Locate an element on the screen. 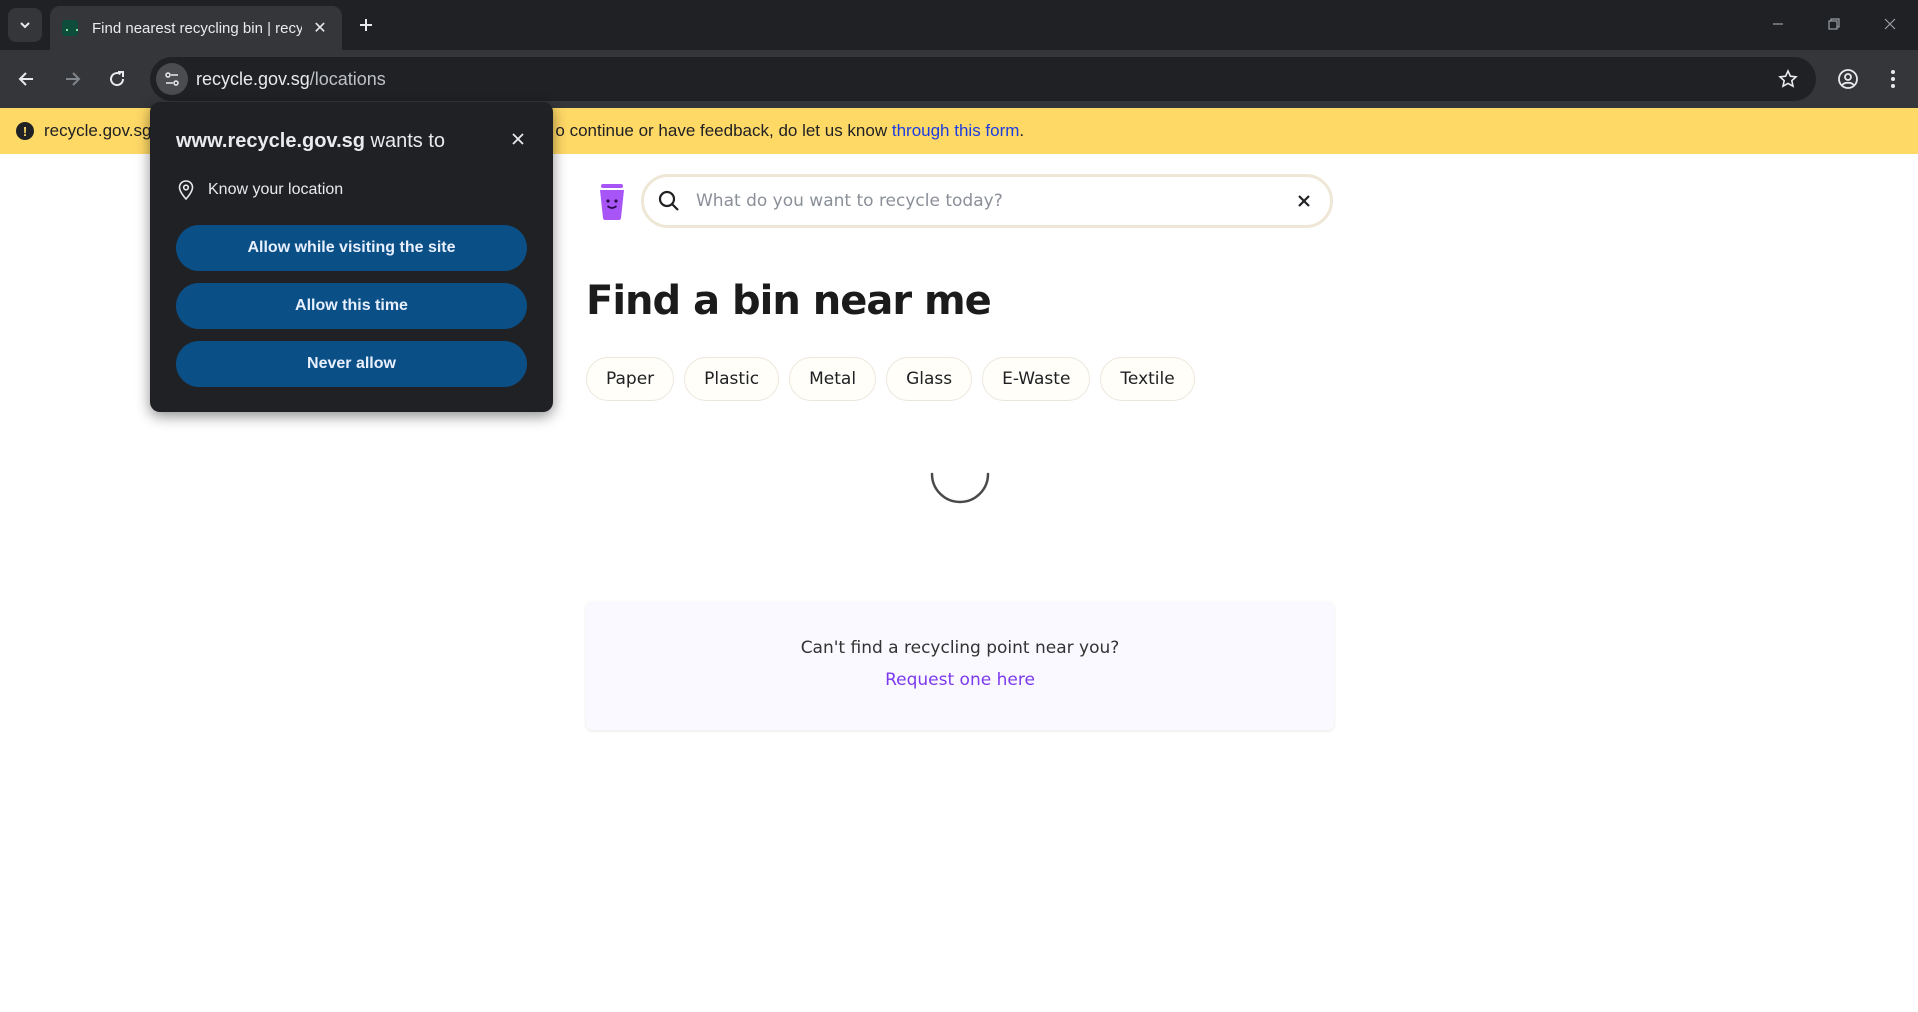  chip-plastic: Plastic is located at coordinates (732, 379).